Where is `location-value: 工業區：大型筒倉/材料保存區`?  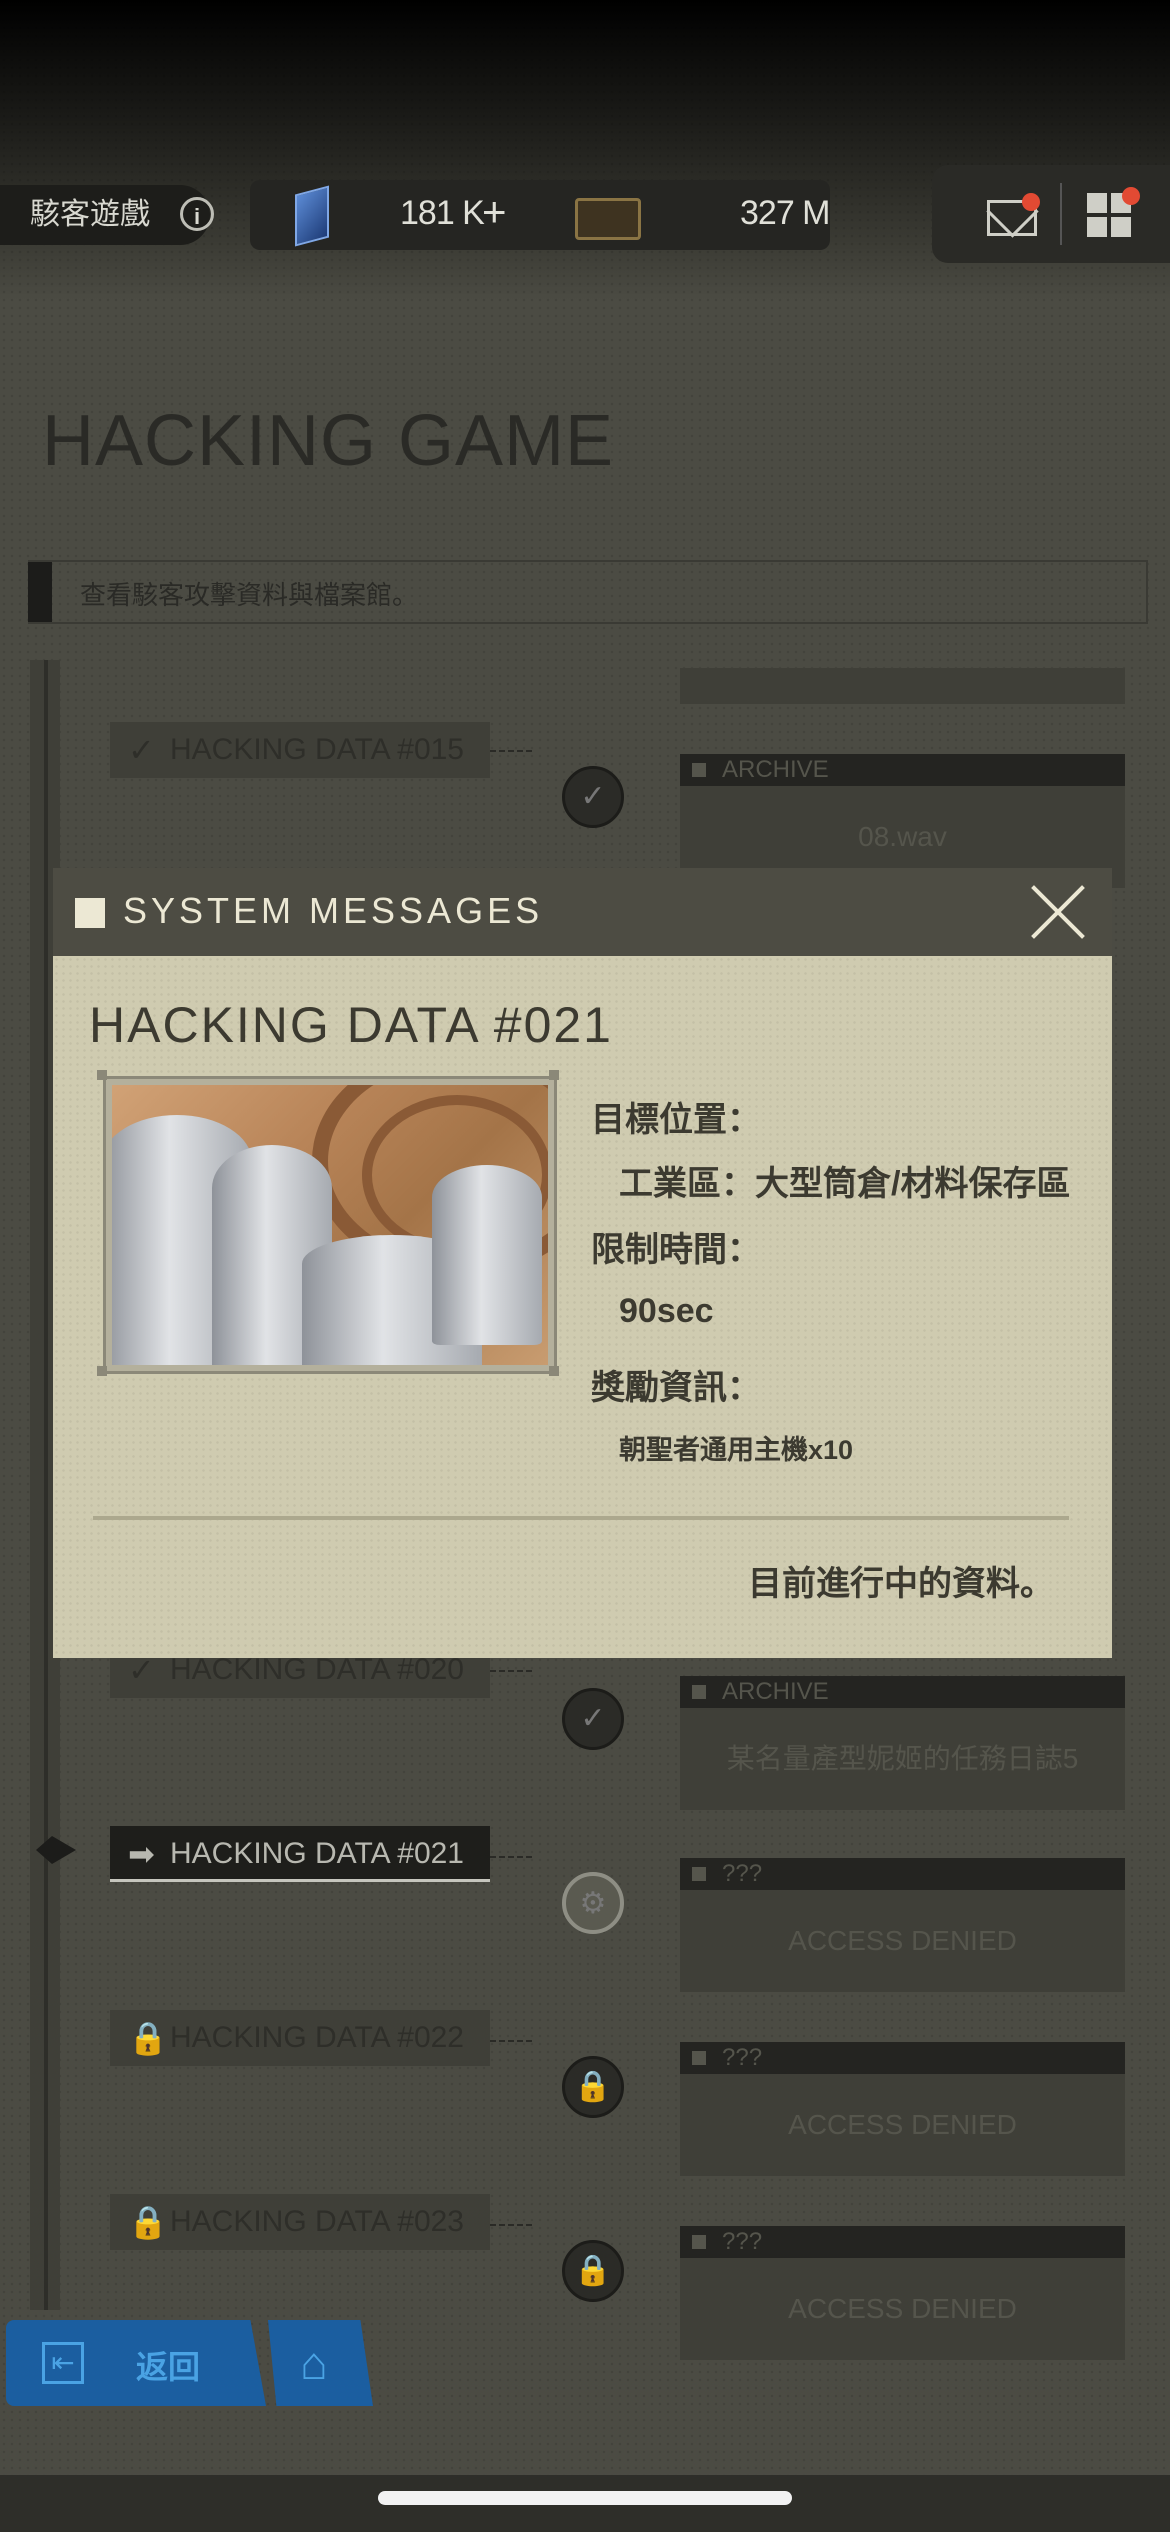 location-value: 工業區：大型筒倉/材料保存區 is located at coordinates (845, 1184).